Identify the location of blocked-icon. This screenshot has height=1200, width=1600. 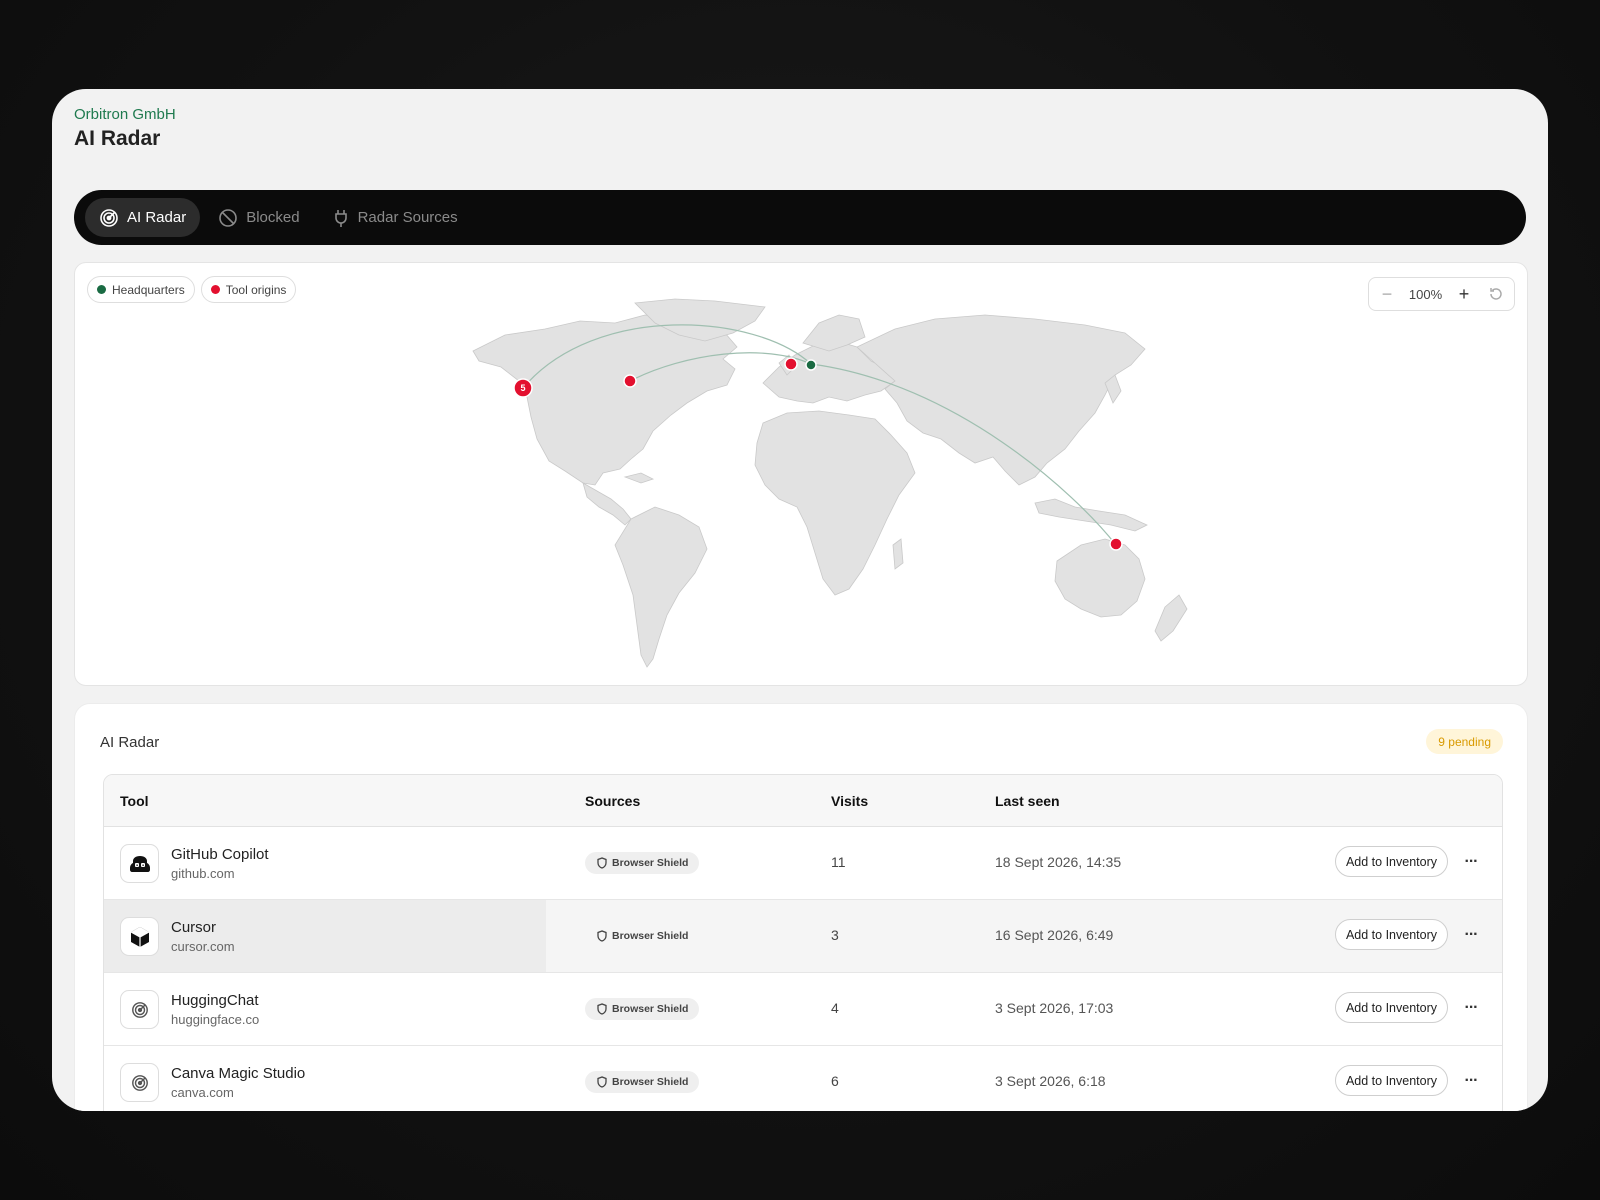
(228, 218).